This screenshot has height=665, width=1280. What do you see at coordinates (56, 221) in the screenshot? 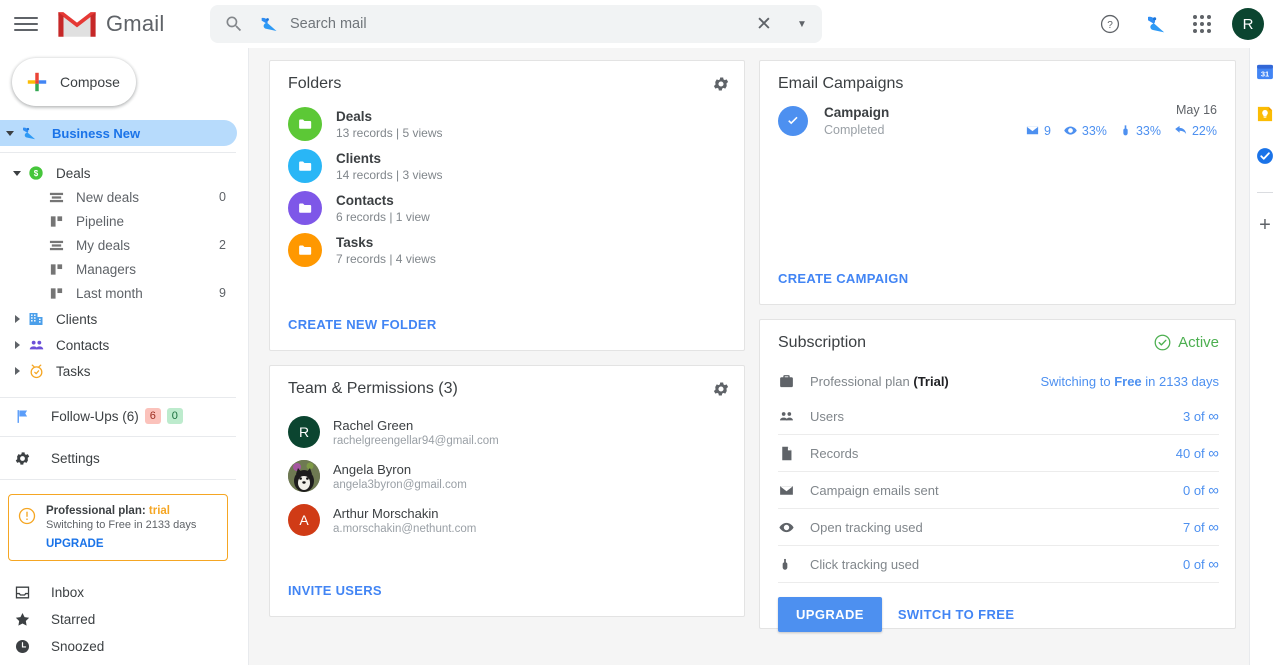
I see `board-view-icon` at bounding box center [56, 221].